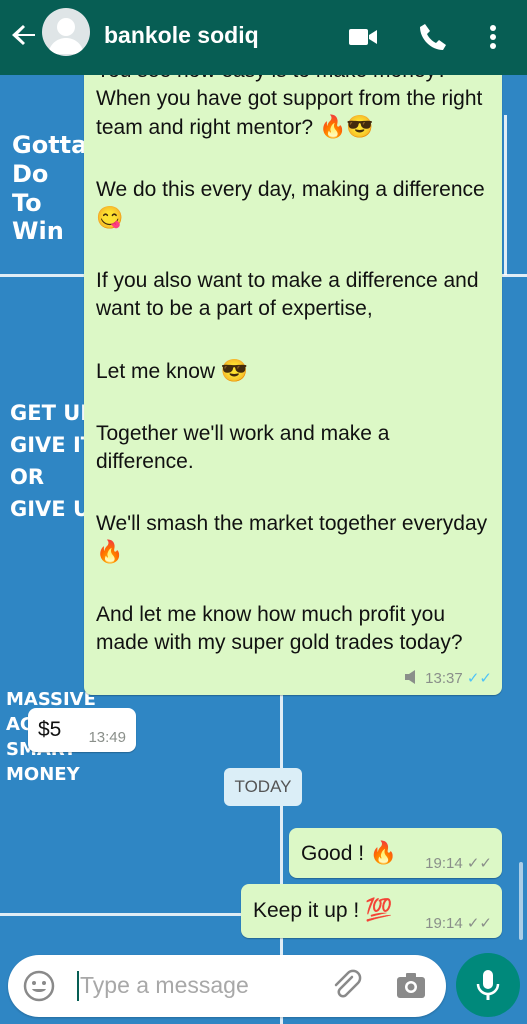 The image size is (527, 1024). Describe the element at coordinates (25, 35) in the screenshot. I see `back-arrow-icon` at that location.